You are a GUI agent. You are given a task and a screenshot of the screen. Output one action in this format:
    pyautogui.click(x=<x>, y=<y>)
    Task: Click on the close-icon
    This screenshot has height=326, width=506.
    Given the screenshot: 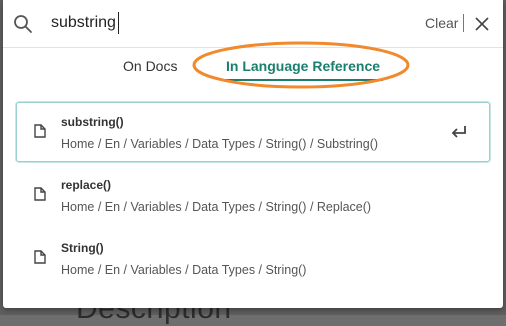 What is the action you would take?
    pyautogui.click(x=482, y=24)
    